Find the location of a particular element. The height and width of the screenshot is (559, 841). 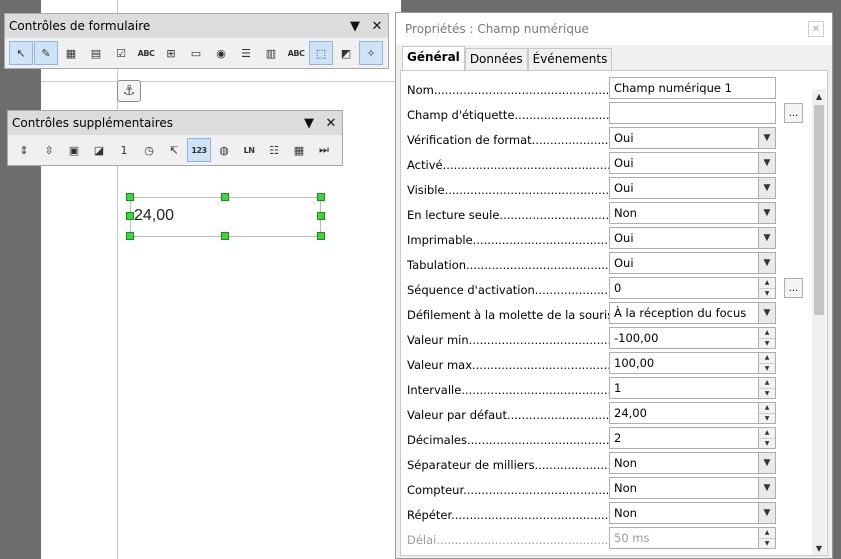

toolbar-titlebar: Contrôles de formulaire ▼ ✕ is located at coordinates (196, 26).